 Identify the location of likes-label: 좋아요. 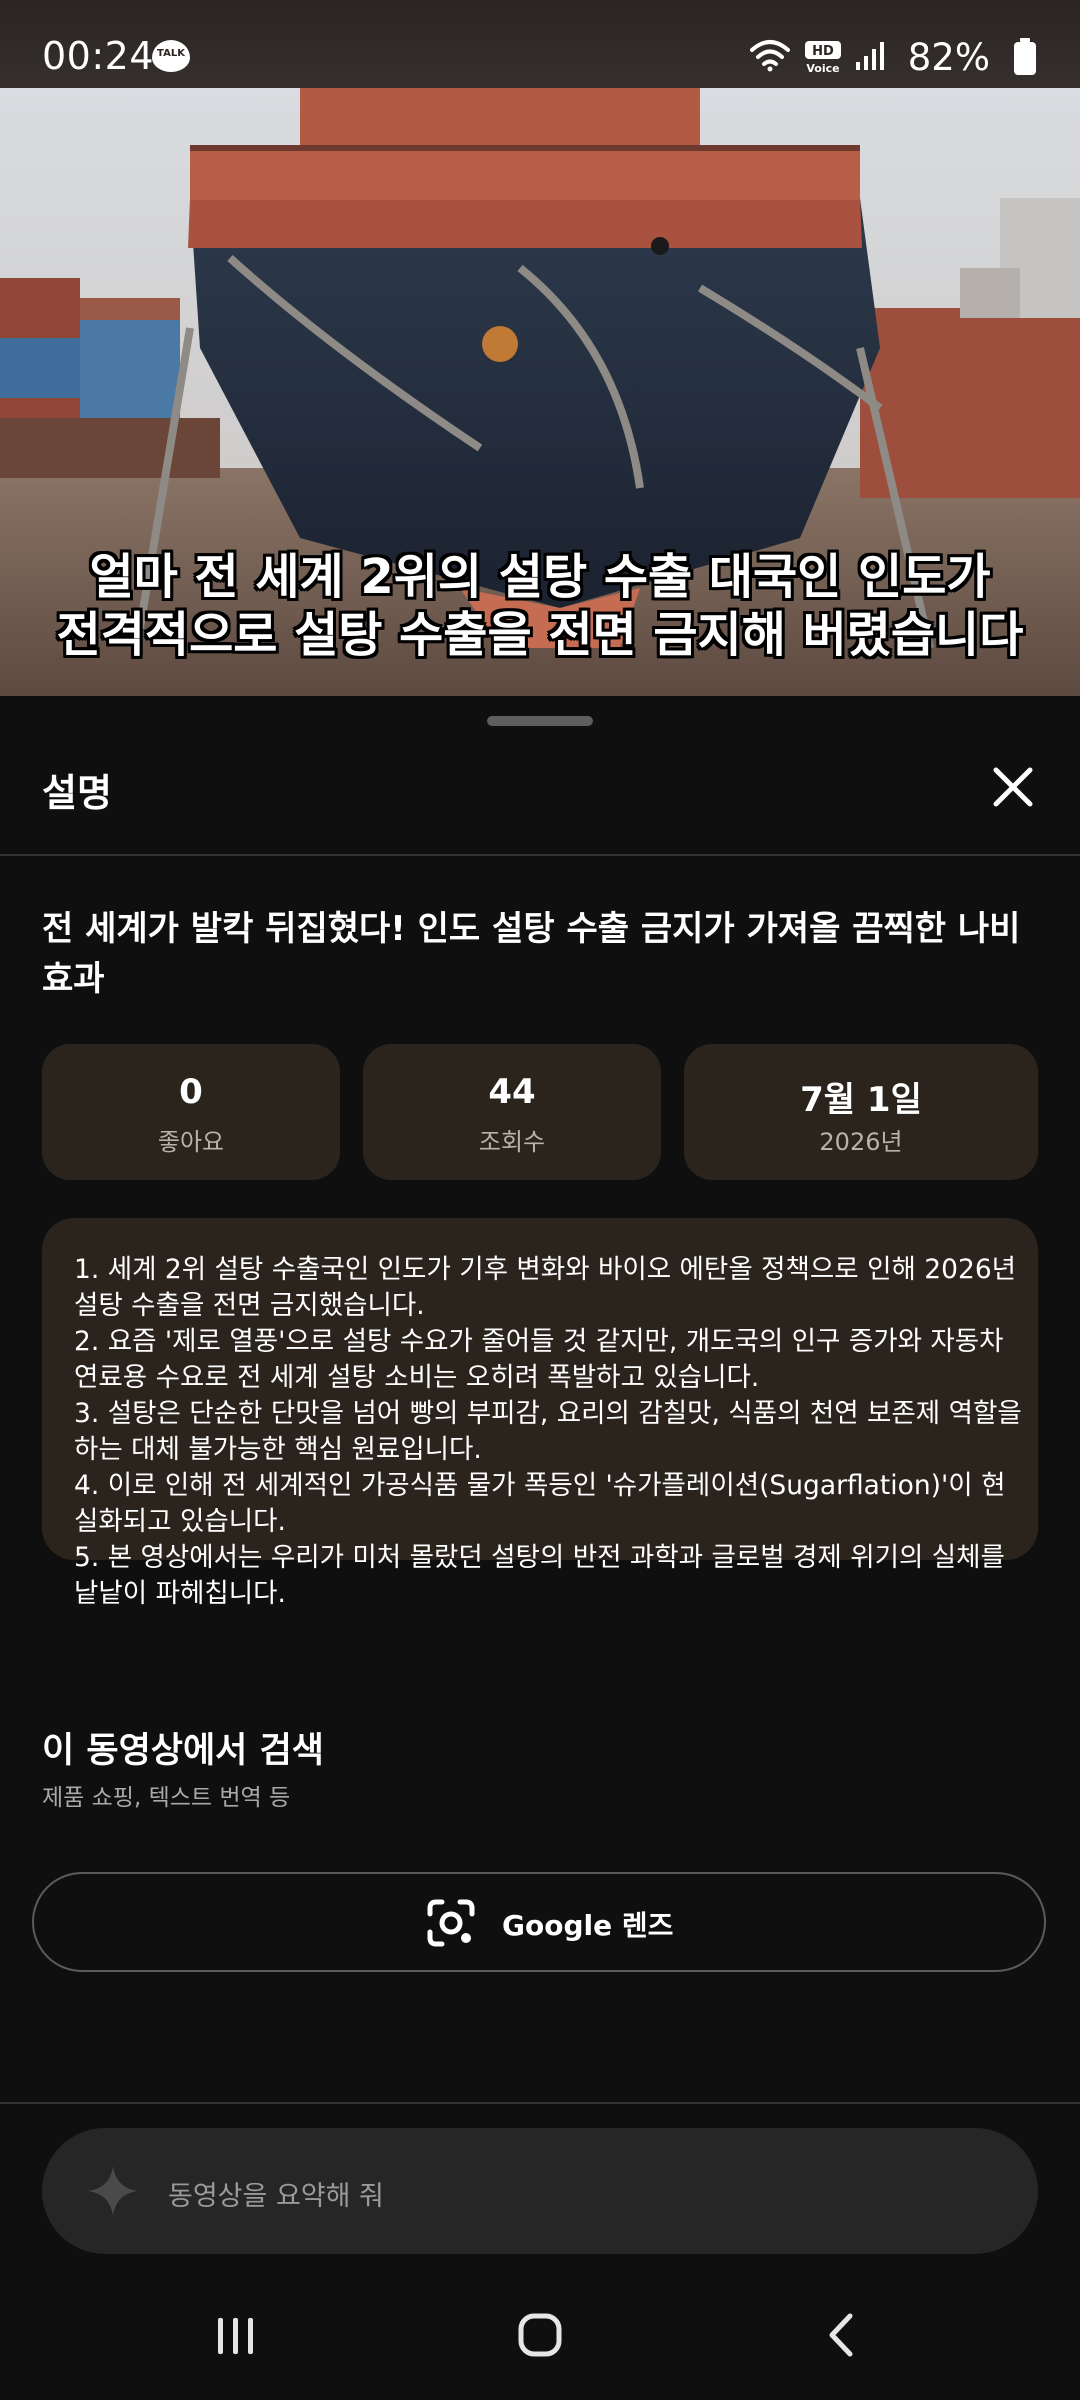
(191, 1142).